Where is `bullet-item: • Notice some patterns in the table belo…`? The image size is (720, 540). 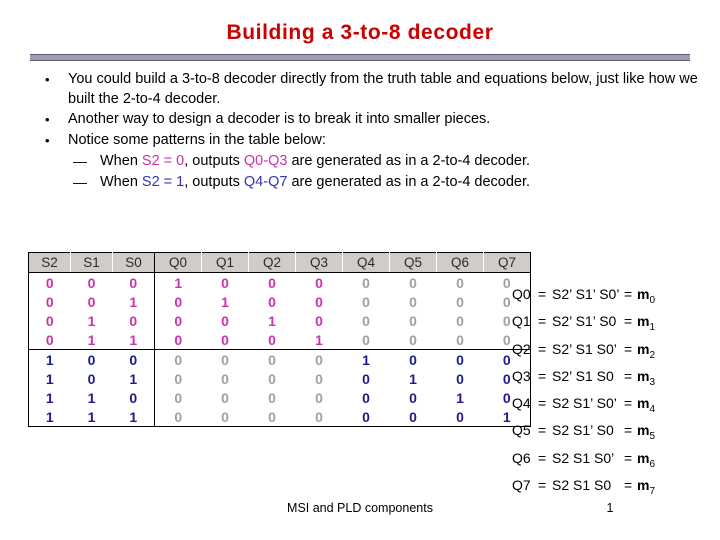
bullet-item: • Notice some patterns in the table belo… is located at coordinates (365, 141).